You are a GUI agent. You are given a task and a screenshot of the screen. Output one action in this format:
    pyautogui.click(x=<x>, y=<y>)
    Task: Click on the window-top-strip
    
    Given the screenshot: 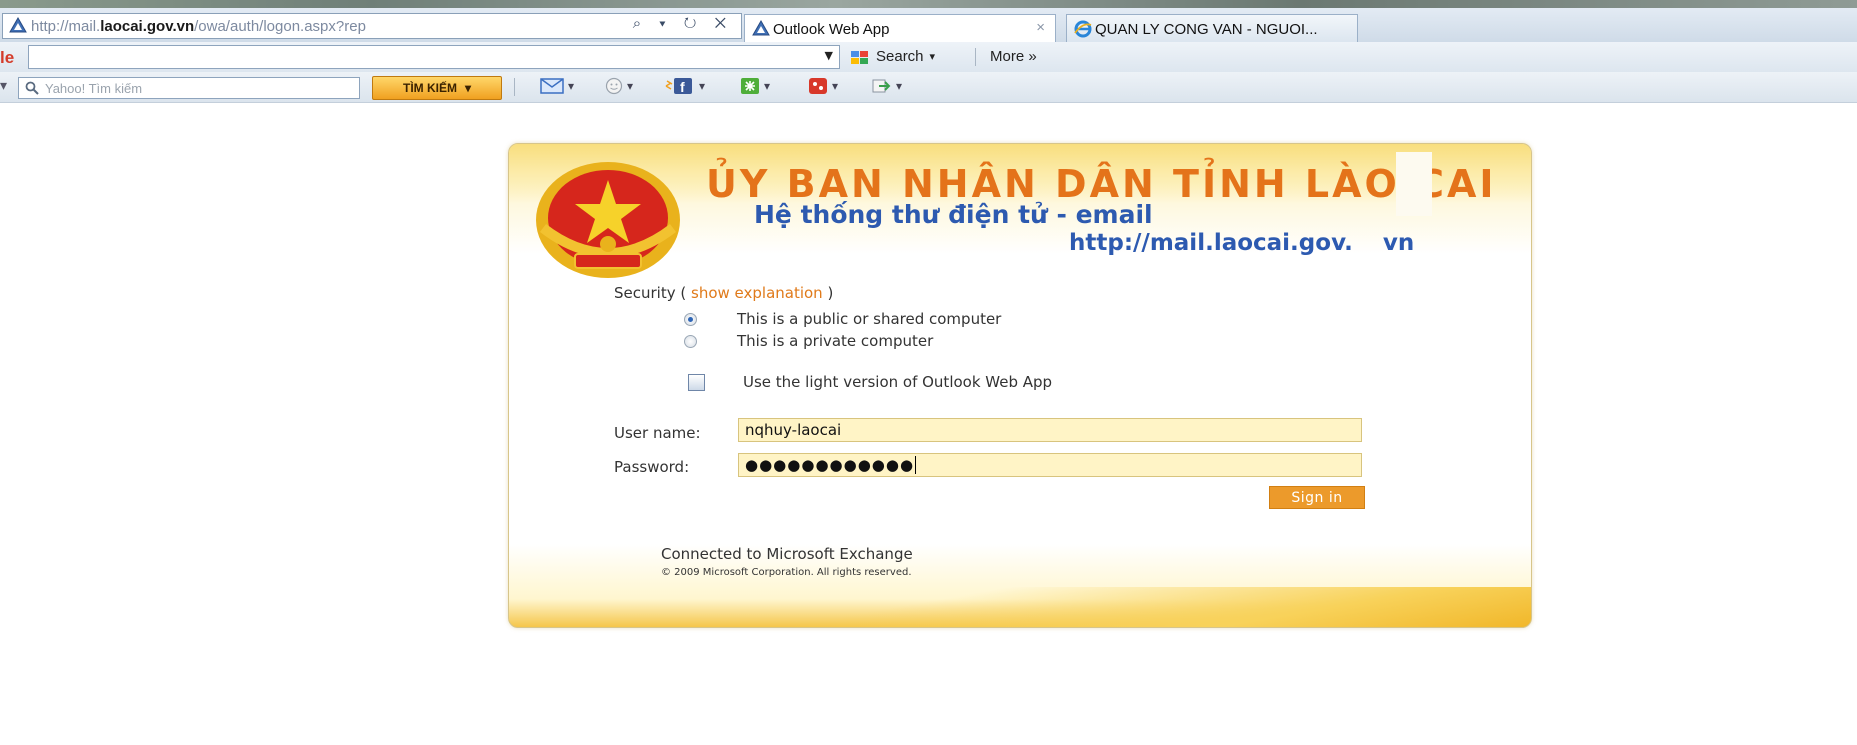 What is the action you would take?
    pyautogui.click(x=928, y=4)
    